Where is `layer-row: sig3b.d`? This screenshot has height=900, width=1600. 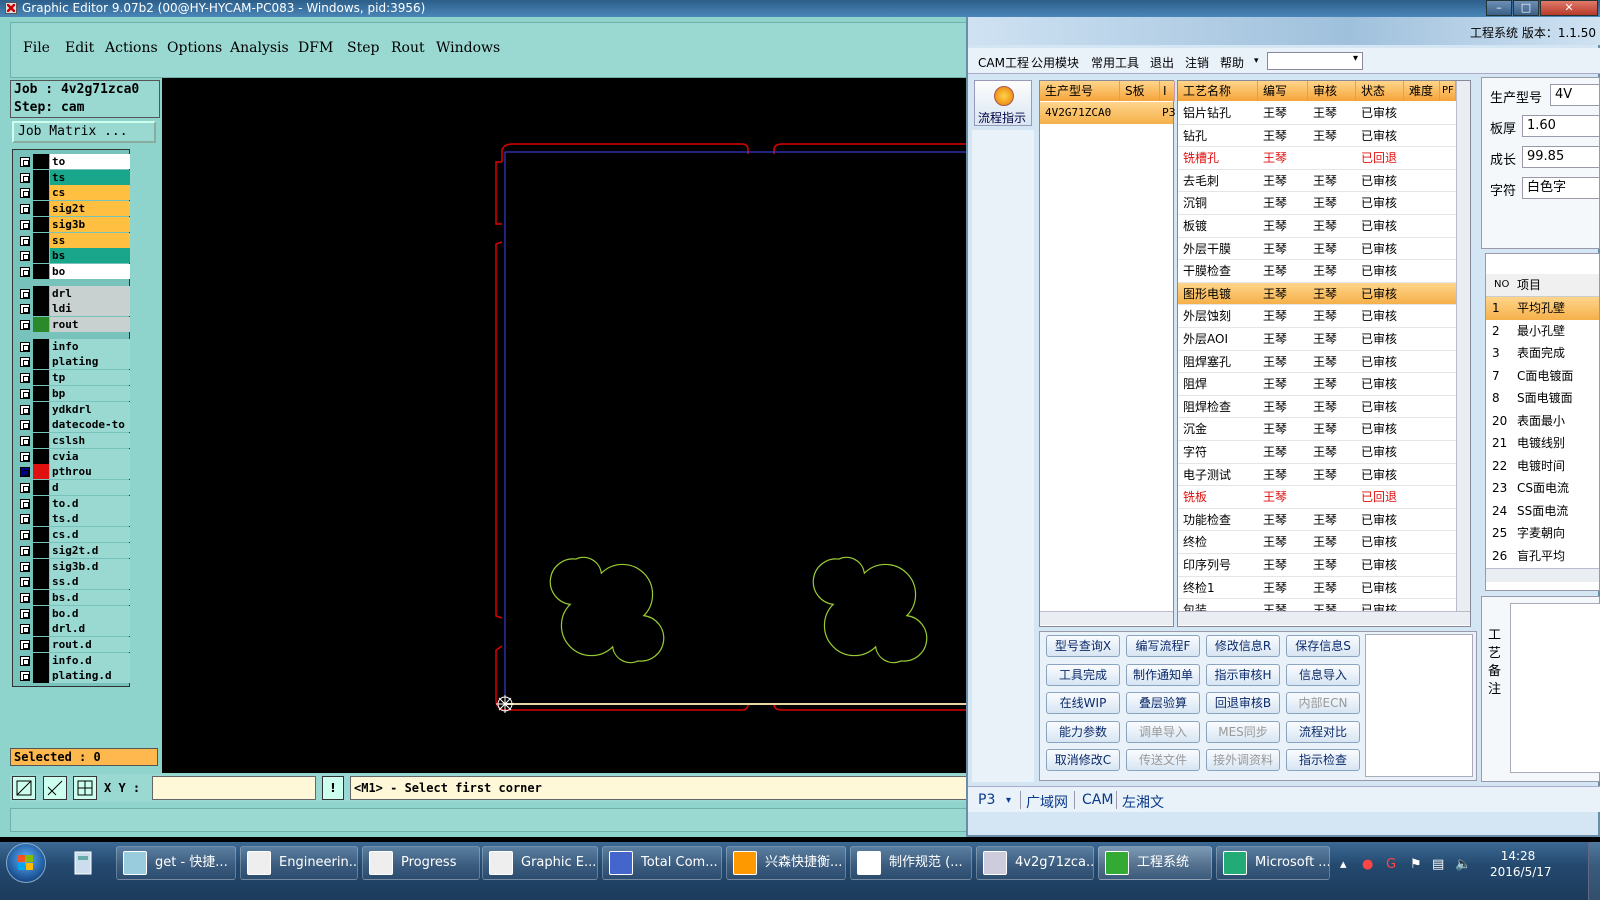
layer-row: sig3b.d is located at coordinates (72, 566).